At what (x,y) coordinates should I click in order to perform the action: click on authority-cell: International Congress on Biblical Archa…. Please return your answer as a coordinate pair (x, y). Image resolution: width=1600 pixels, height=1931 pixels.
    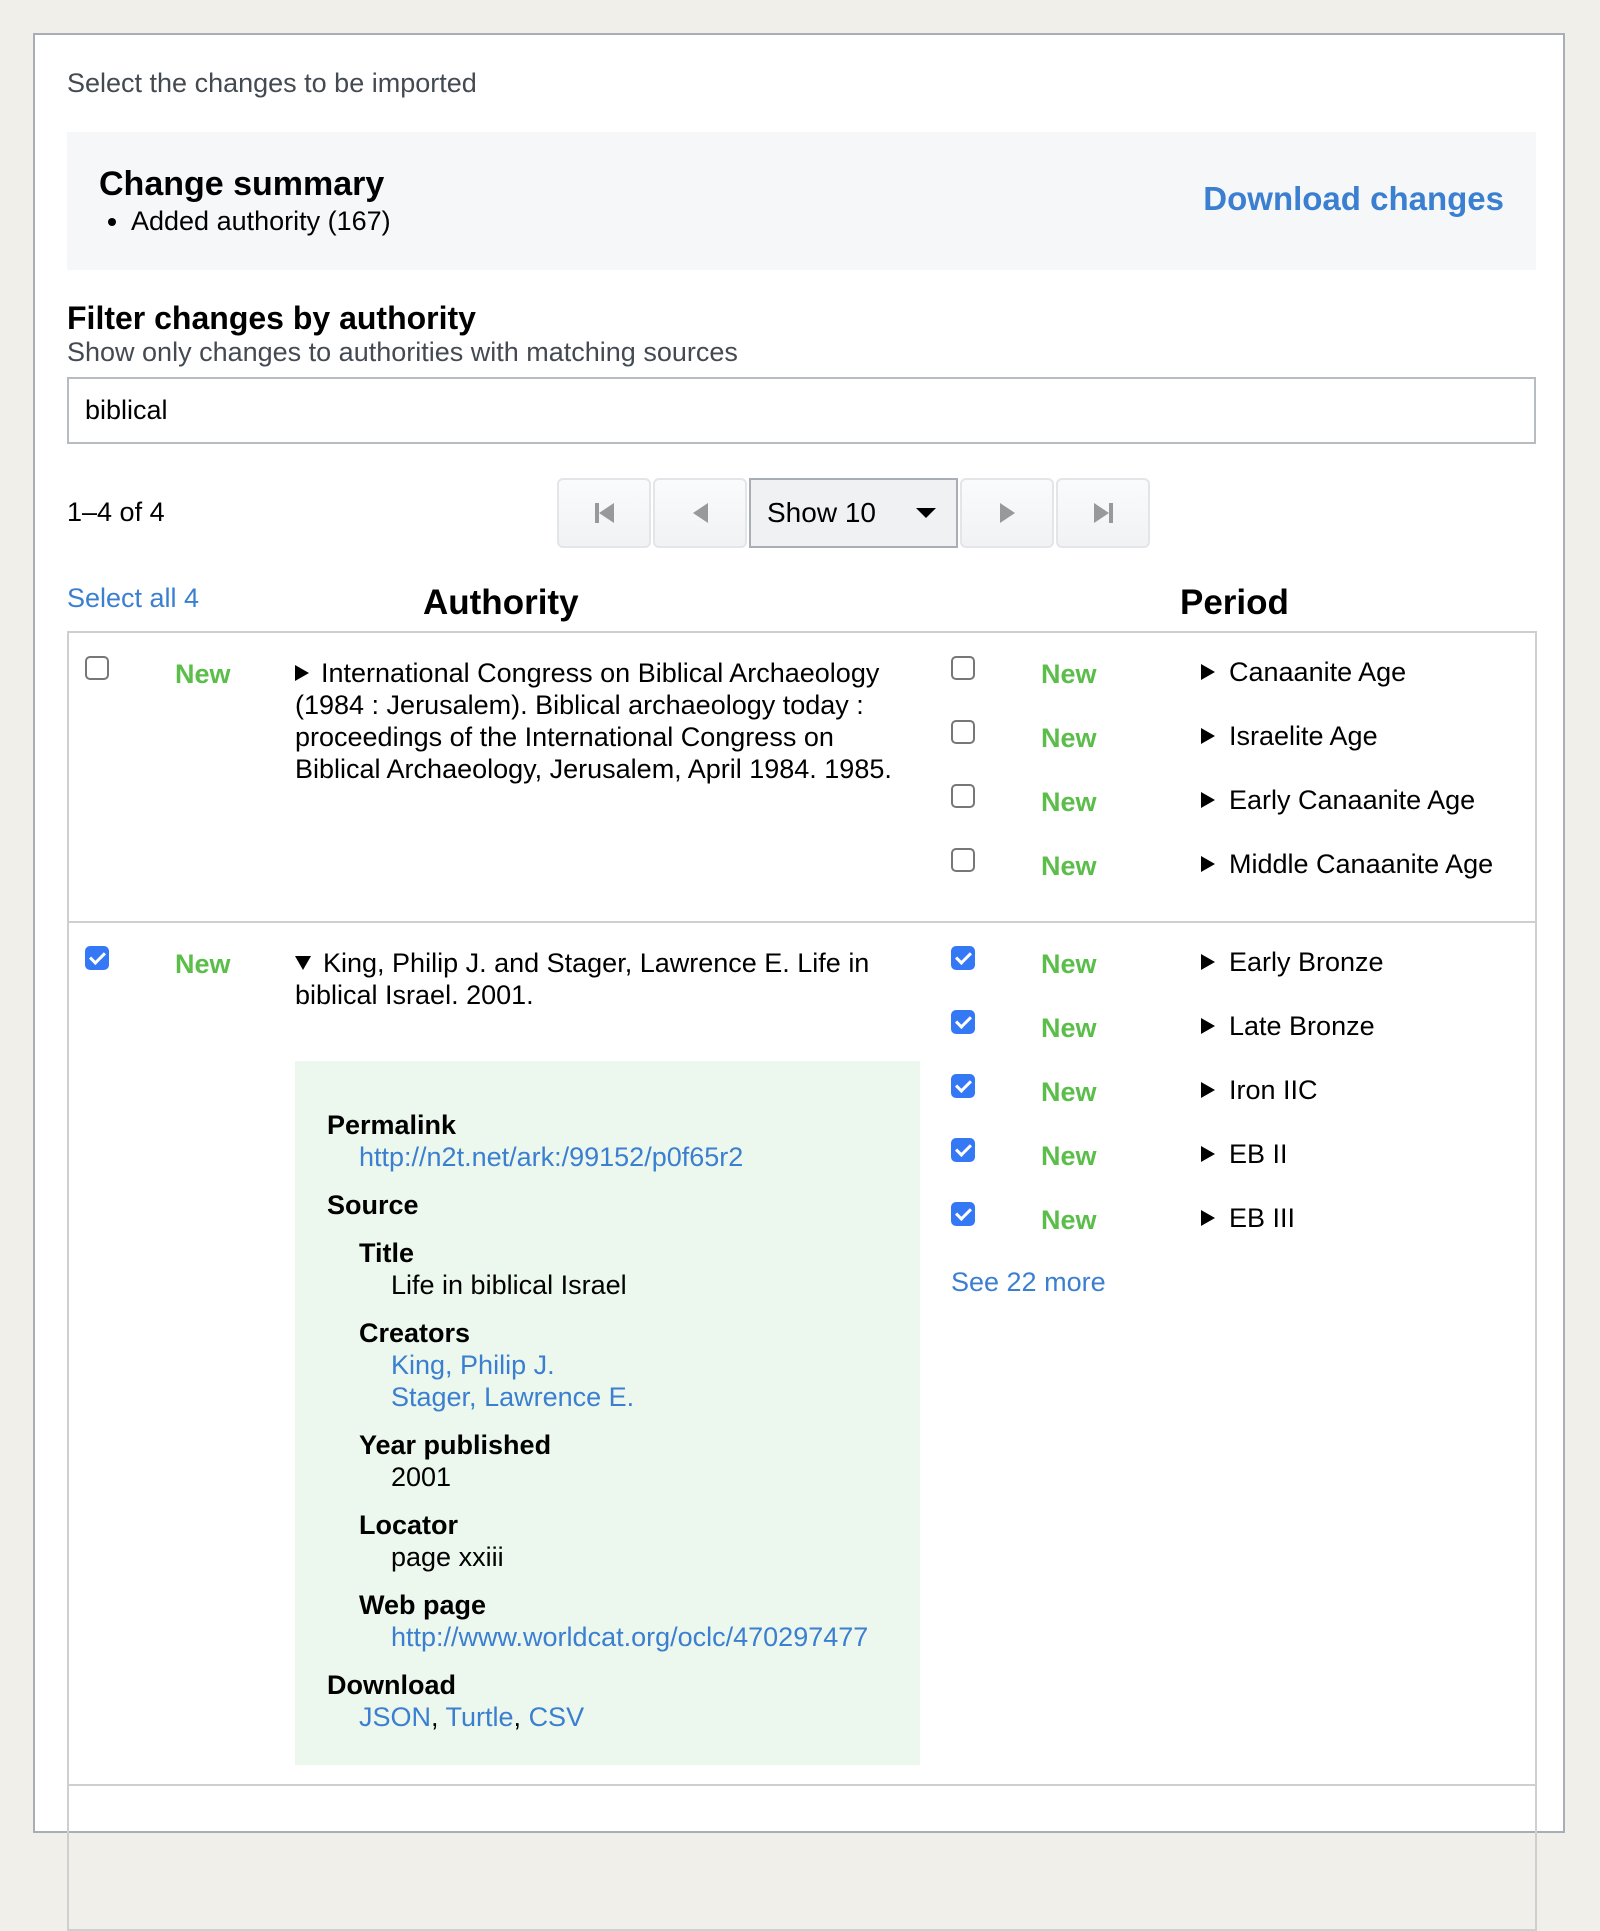
    Looking at the image, I should click on (605, 721).